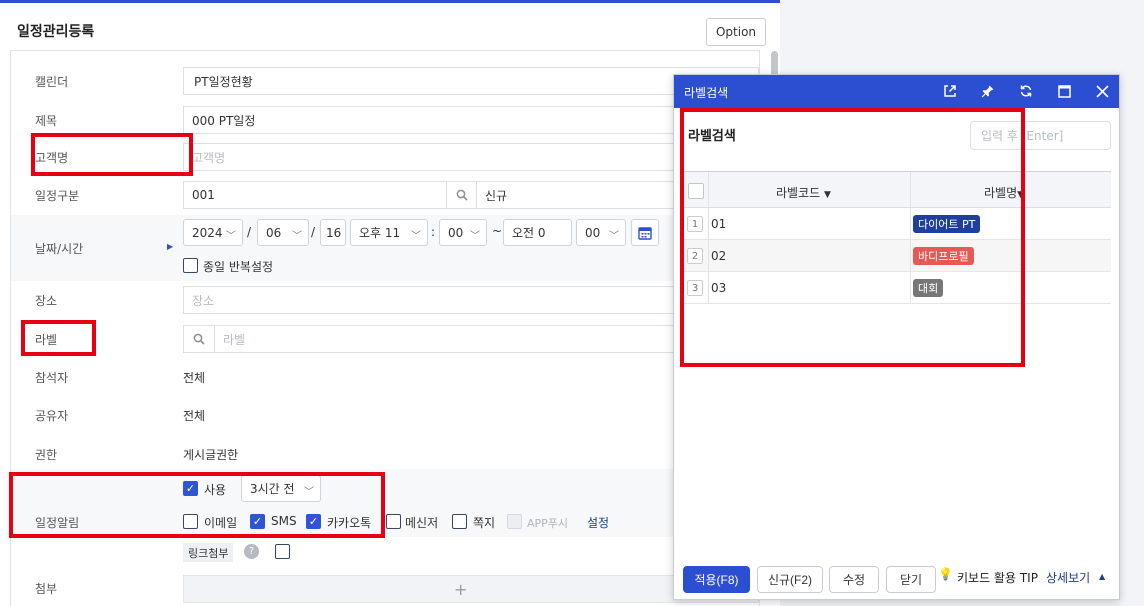 The width and height of the screenshot is (1144, 606). I want to click on end-min-select: 00 ﹀, so click(601, 232).